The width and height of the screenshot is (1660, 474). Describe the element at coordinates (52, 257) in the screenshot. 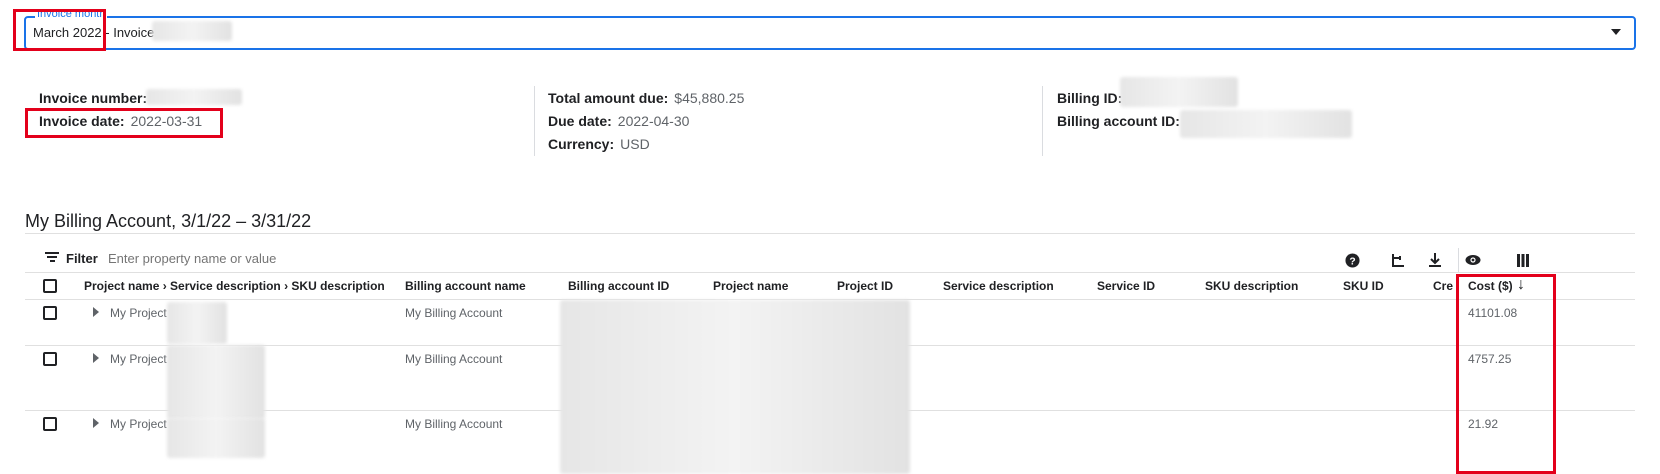

I see `filter-icon` at that location.